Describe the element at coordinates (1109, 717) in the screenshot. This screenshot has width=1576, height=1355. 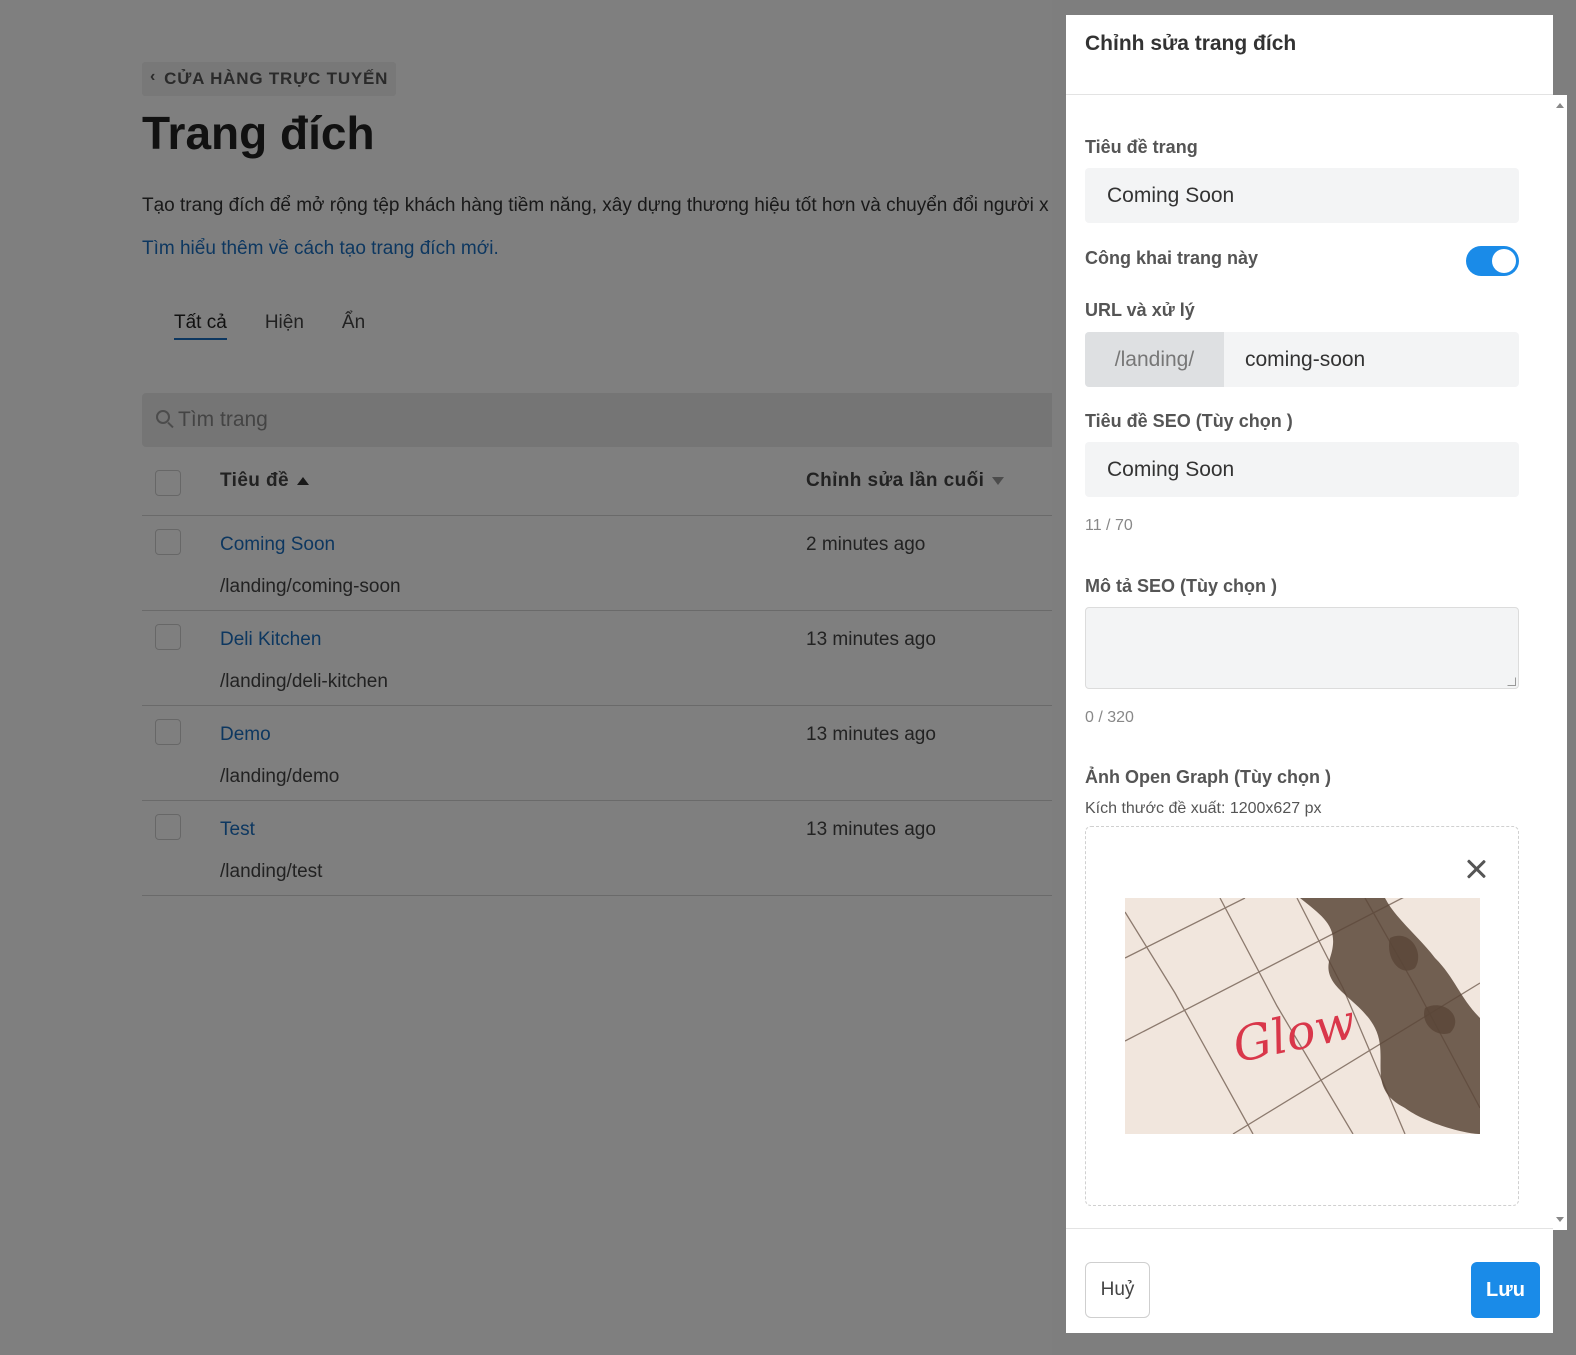
I see `seo-description-counter: 0 / 320` at that location.